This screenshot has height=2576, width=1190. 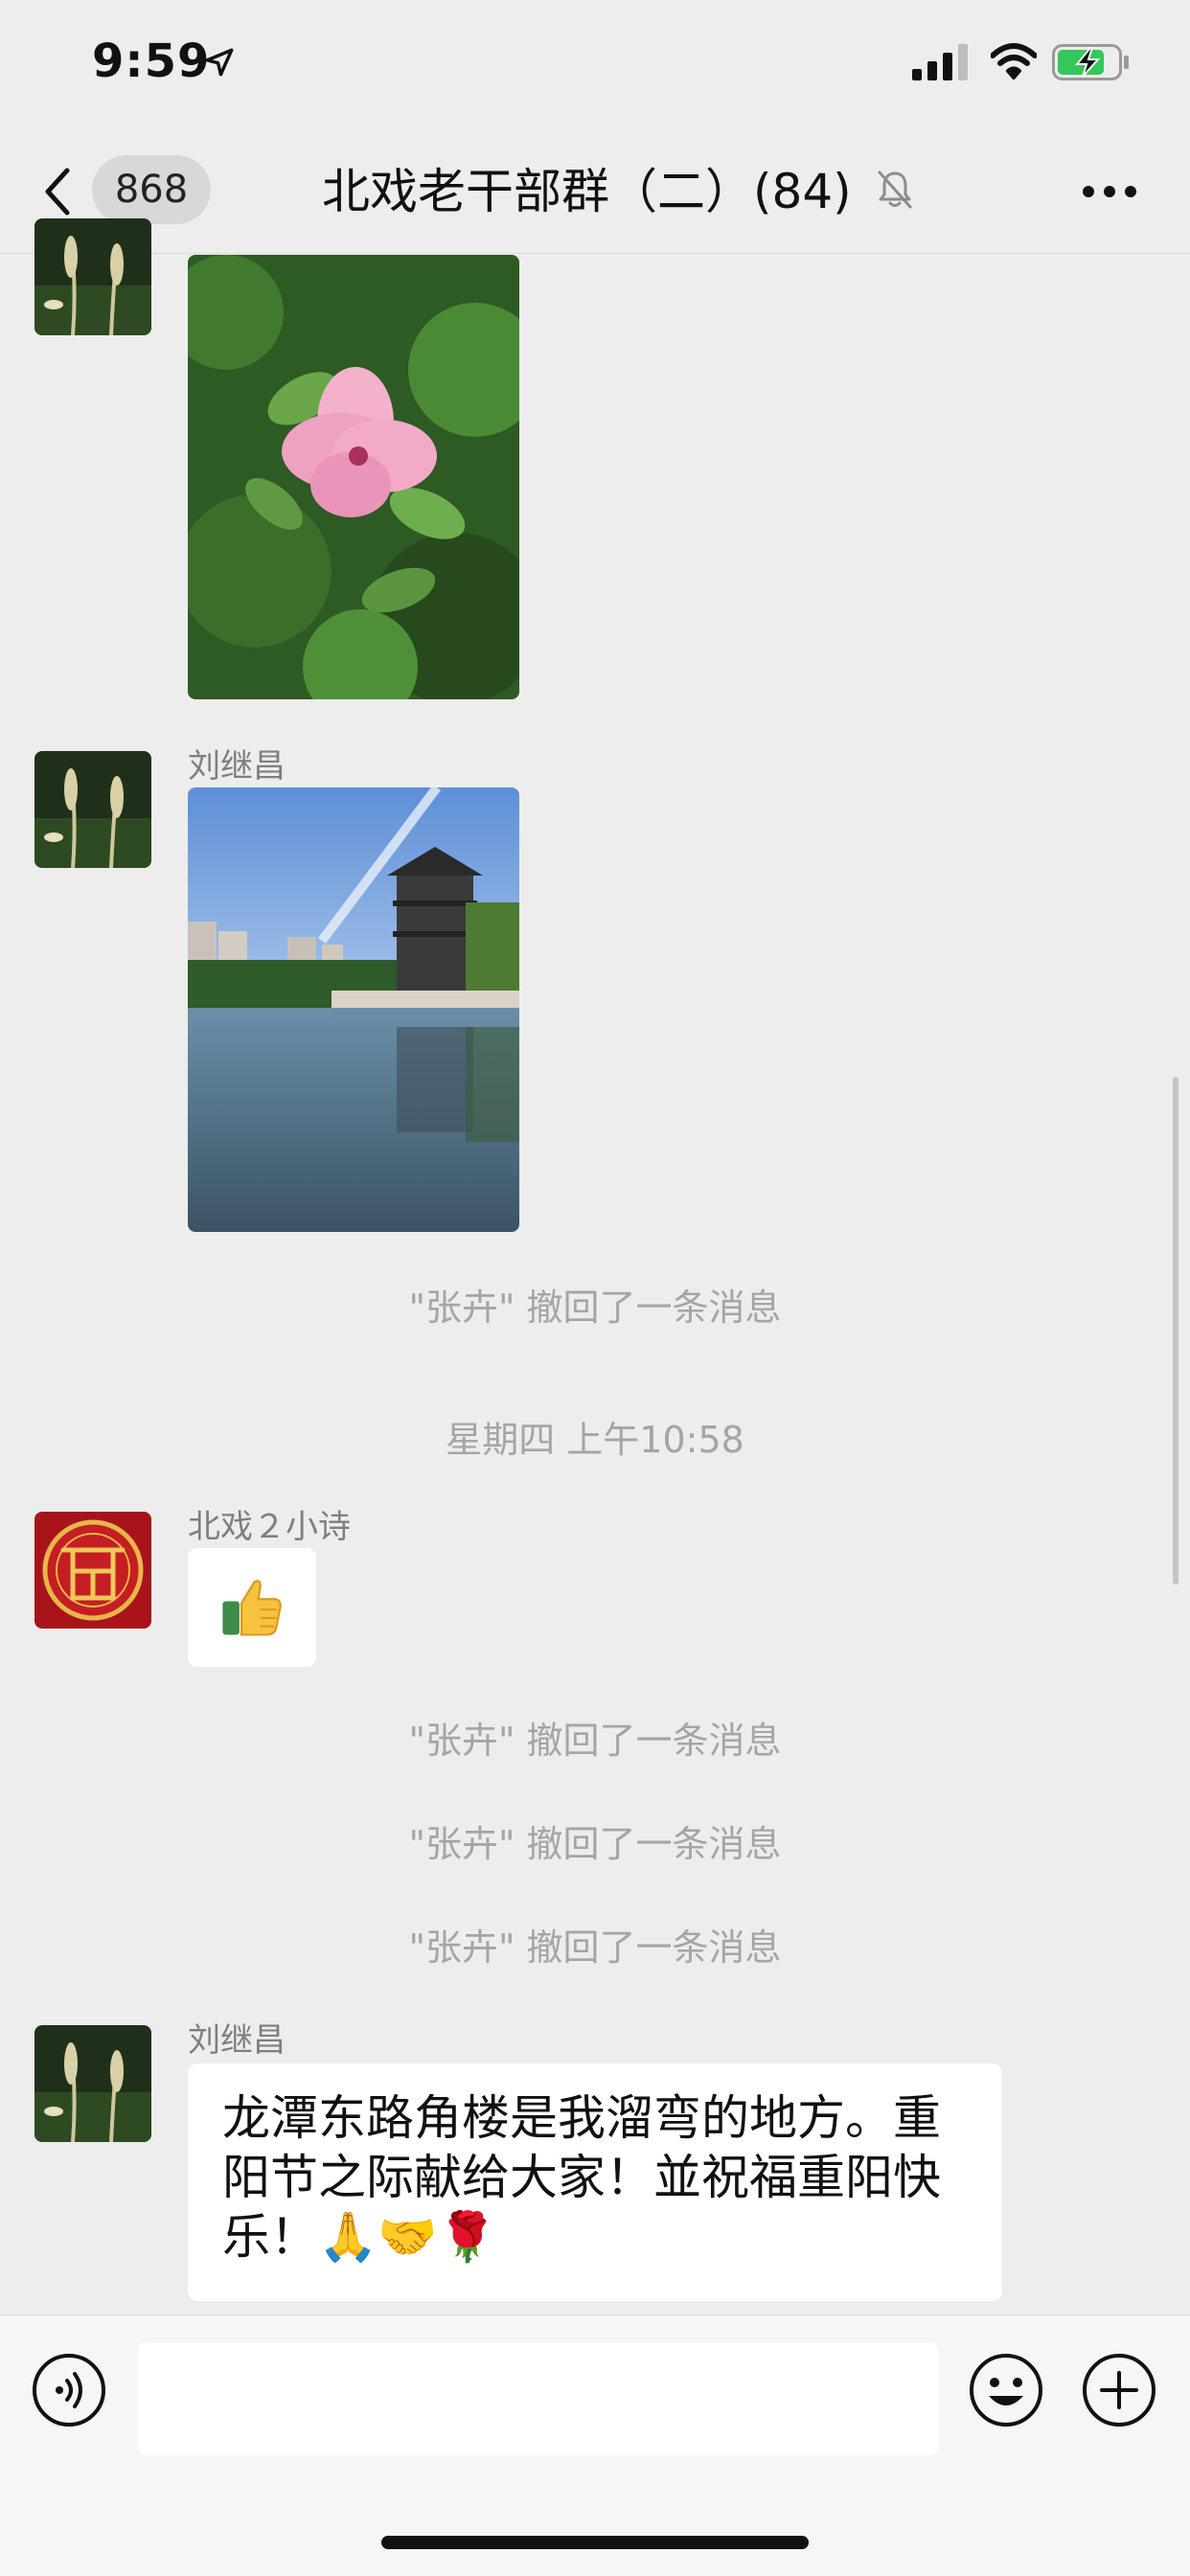 What do you see at coordinates (354, 1009) in the screenshot?
I see `corner-tower-photo` at bounding box center [354, 1009].